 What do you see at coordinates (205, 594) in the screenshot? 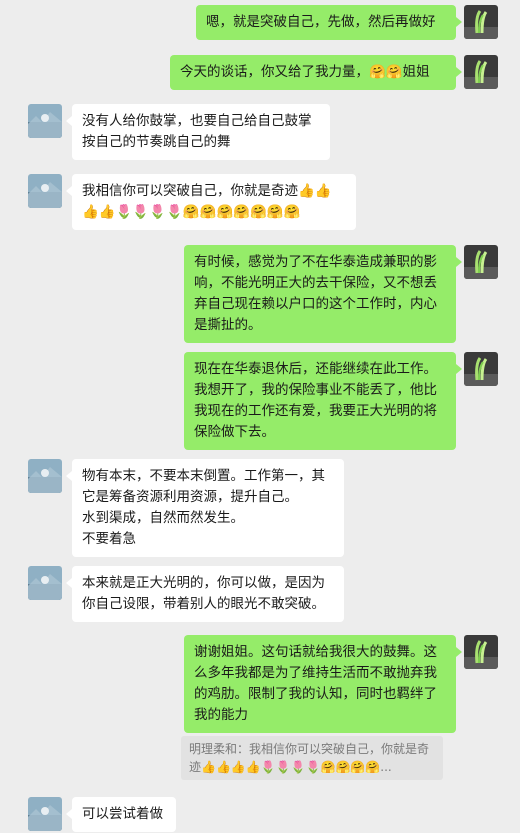
I see `message-bubble-received: 本来就是正大光明的，你可以做，是因为 你自己设限，带着别人的眼光不敢突破。` at bounding box center [205, 594].